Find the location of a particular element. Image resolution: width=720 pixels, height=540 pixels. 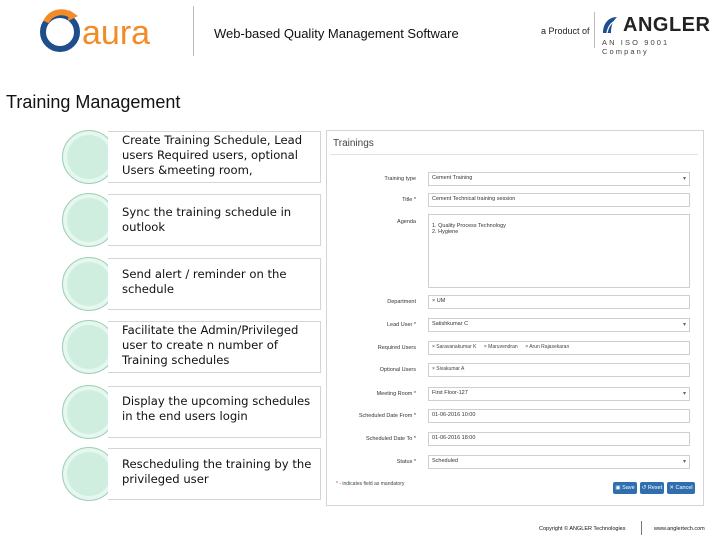

reset-icon: ↺ is located at coordinates (644, 488).